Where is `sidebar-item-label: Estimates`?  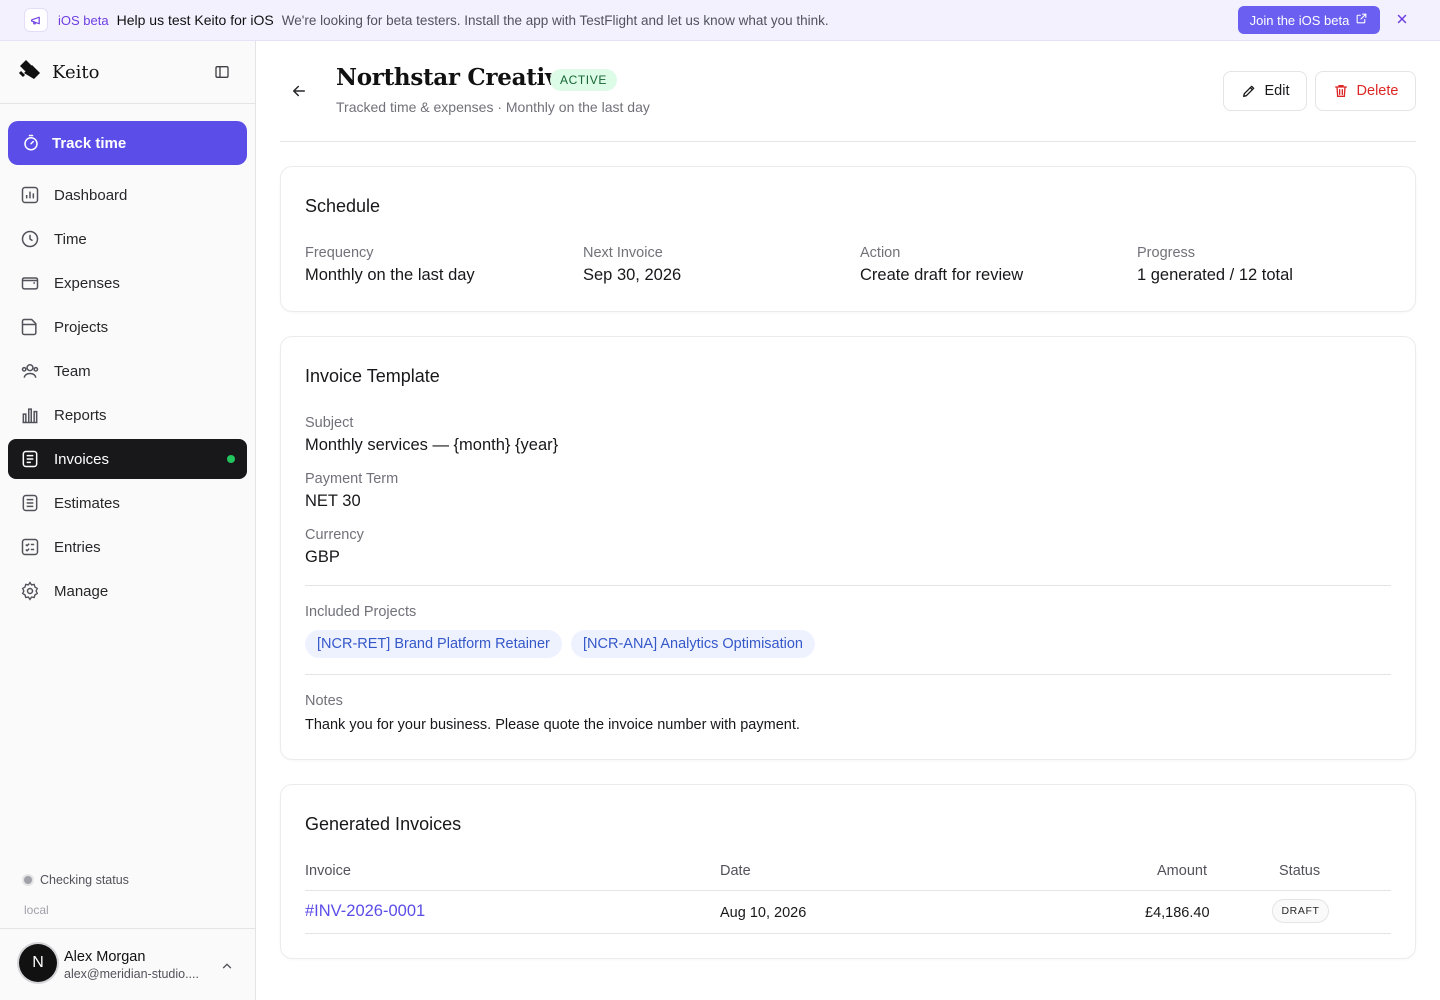
sidebar-item-label: Estimates is located at coordinates (87, 503).